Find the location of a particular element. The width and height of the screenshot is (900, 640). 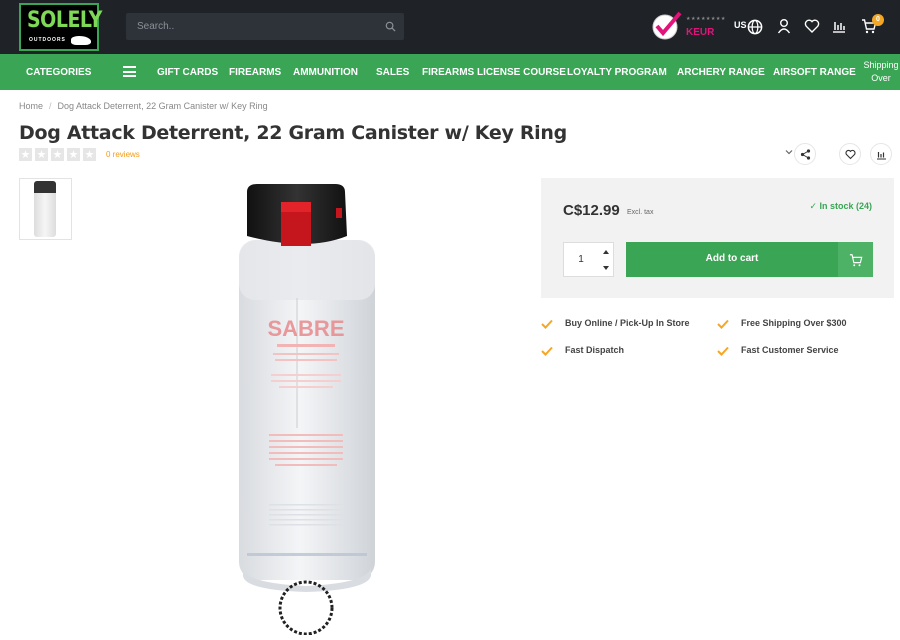

nav-item-sales: SALES is located at coordinates (392, 72).